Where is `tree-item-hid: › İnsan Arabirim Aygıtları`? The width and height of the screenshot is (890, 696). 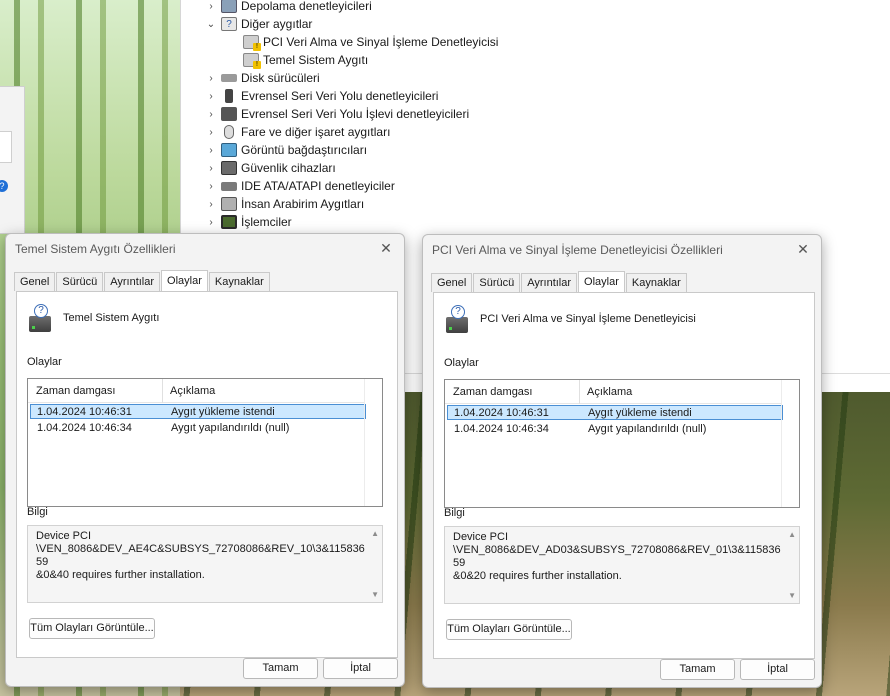
tree-item-hid: › İnsan Arabirim Aygıtları is located at coordinates (284, 204).